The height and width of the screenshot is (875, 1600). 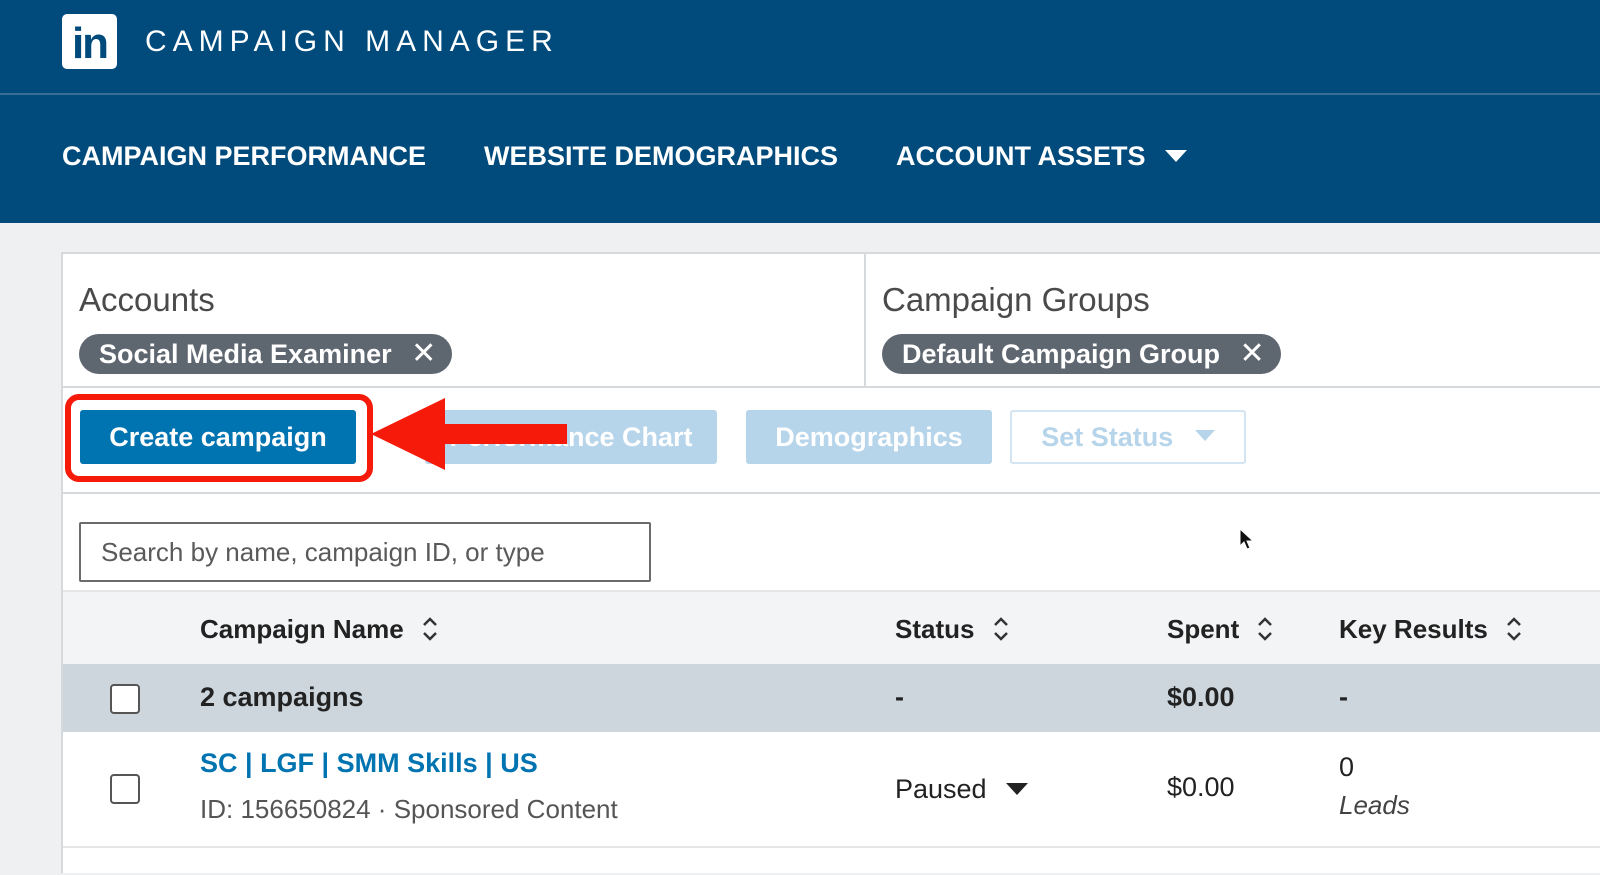 What do you see at coordinates (89, 41) in the screenshot?
I see `linkedin-logo-icon: in` at bounding box center [89, 41].